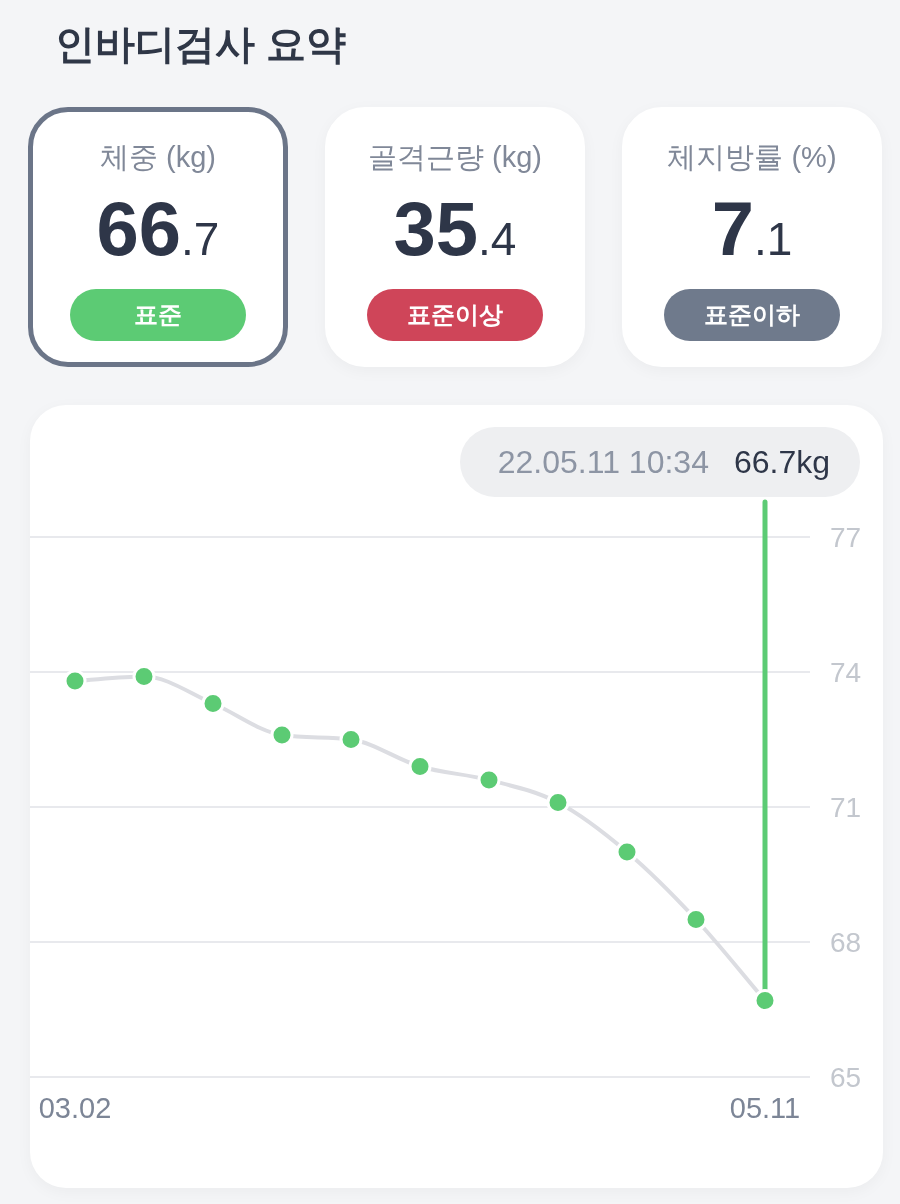  I want to click on axis-label: 71, so click(846, 807).